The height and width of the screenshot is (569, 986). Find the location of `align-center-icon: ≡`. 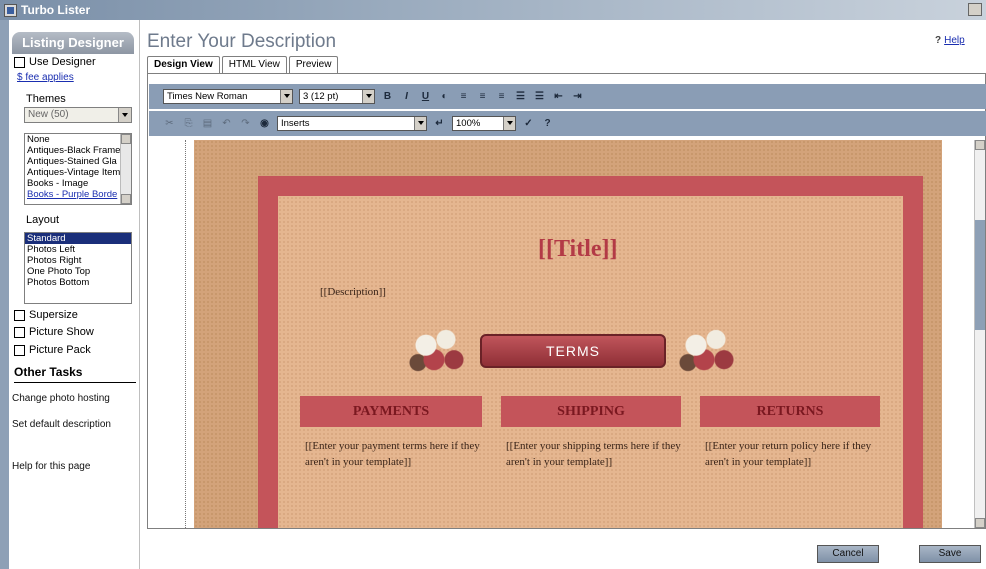

align-center-icon: ≡ is located at coordinates (482, 96).